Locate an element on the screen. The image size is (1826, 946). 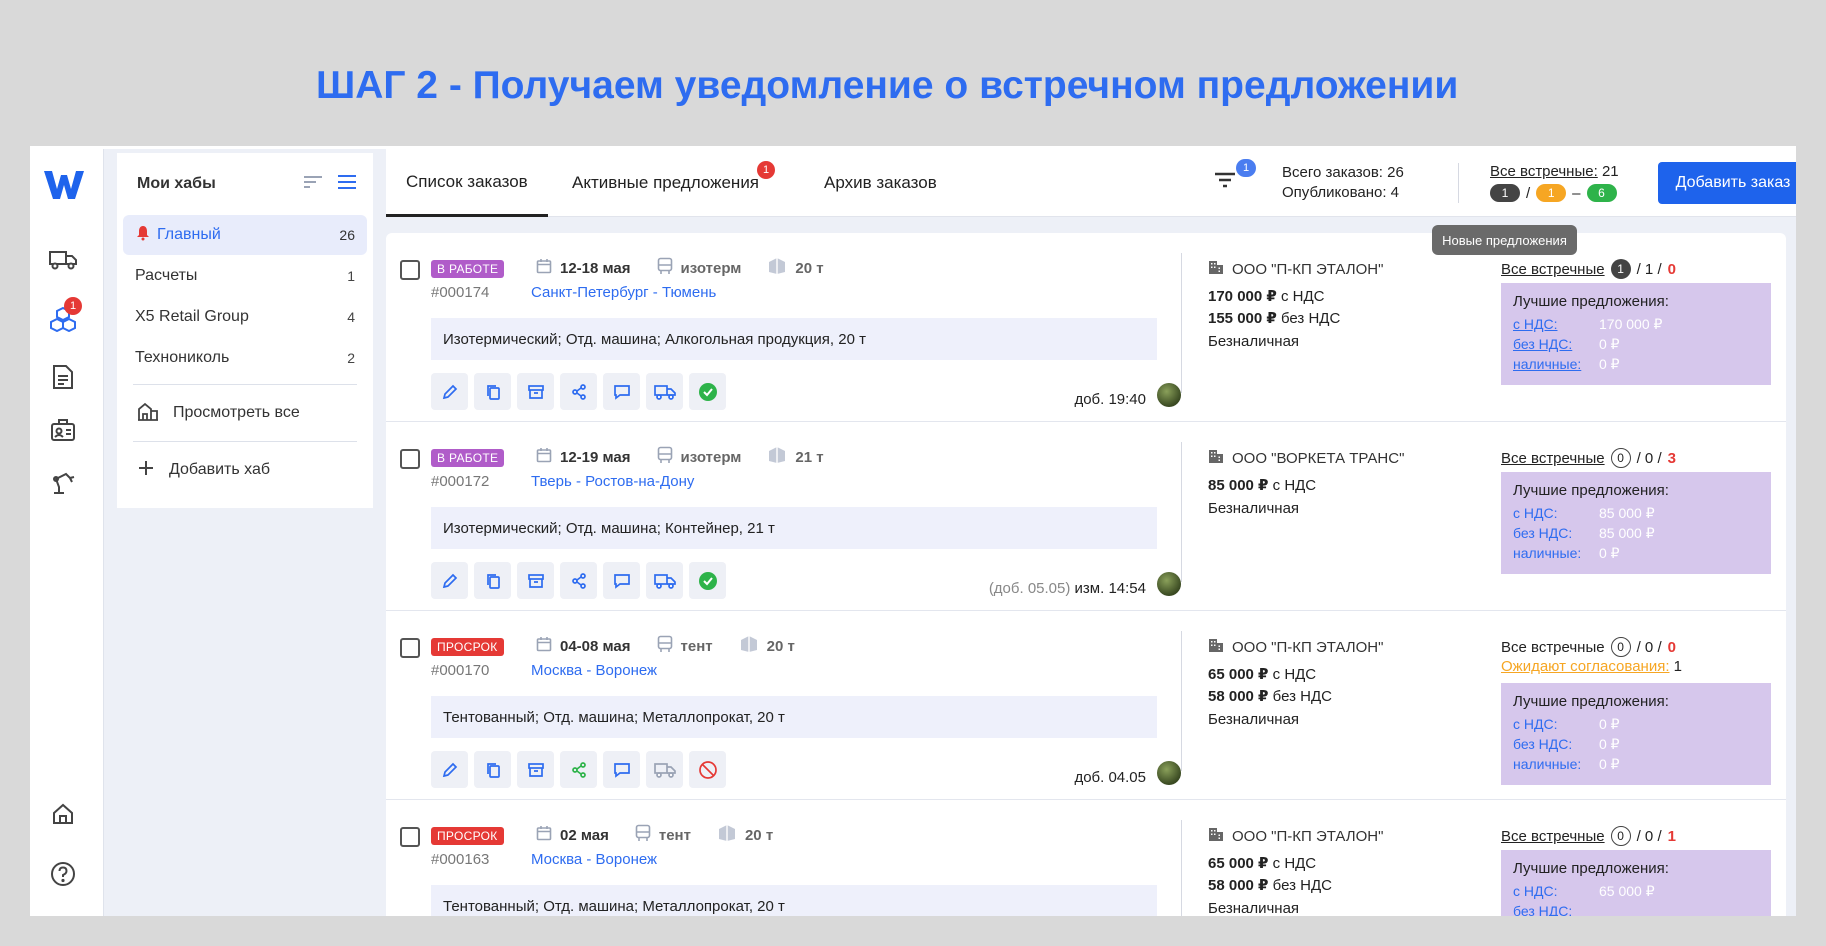
add-order-button: Добавить заказ is located at coordinates (1727, 183).